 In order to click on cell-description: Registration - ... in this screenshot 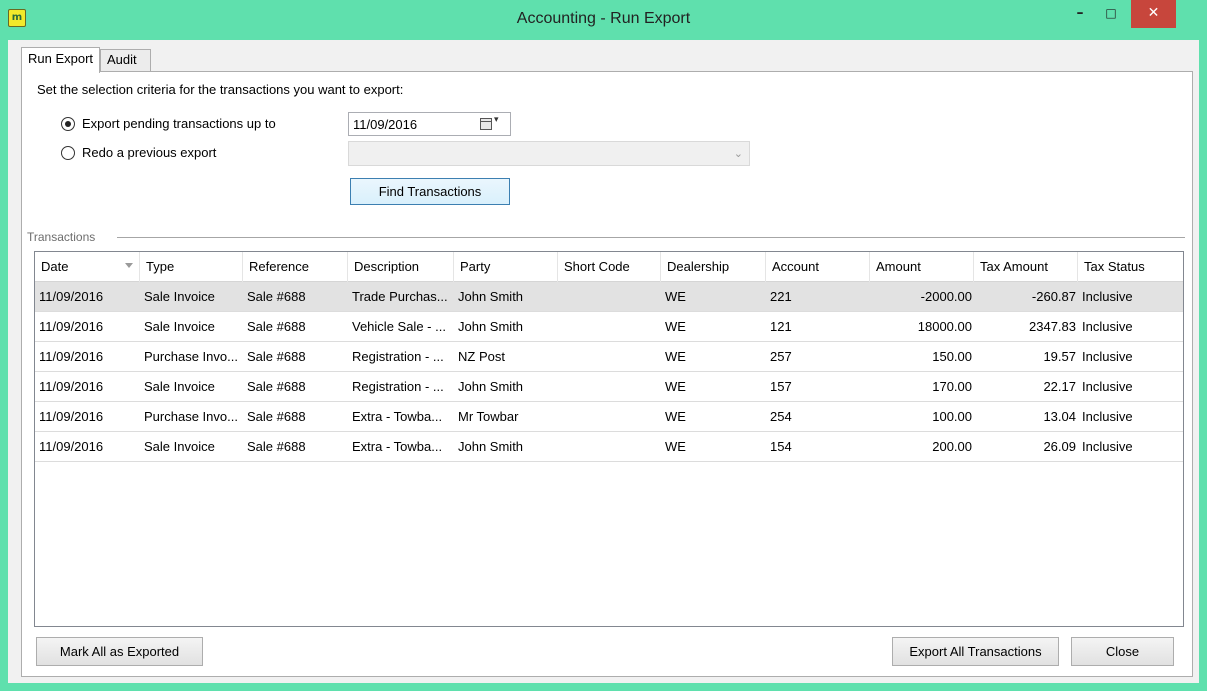, I will do `click(398, 386)`.